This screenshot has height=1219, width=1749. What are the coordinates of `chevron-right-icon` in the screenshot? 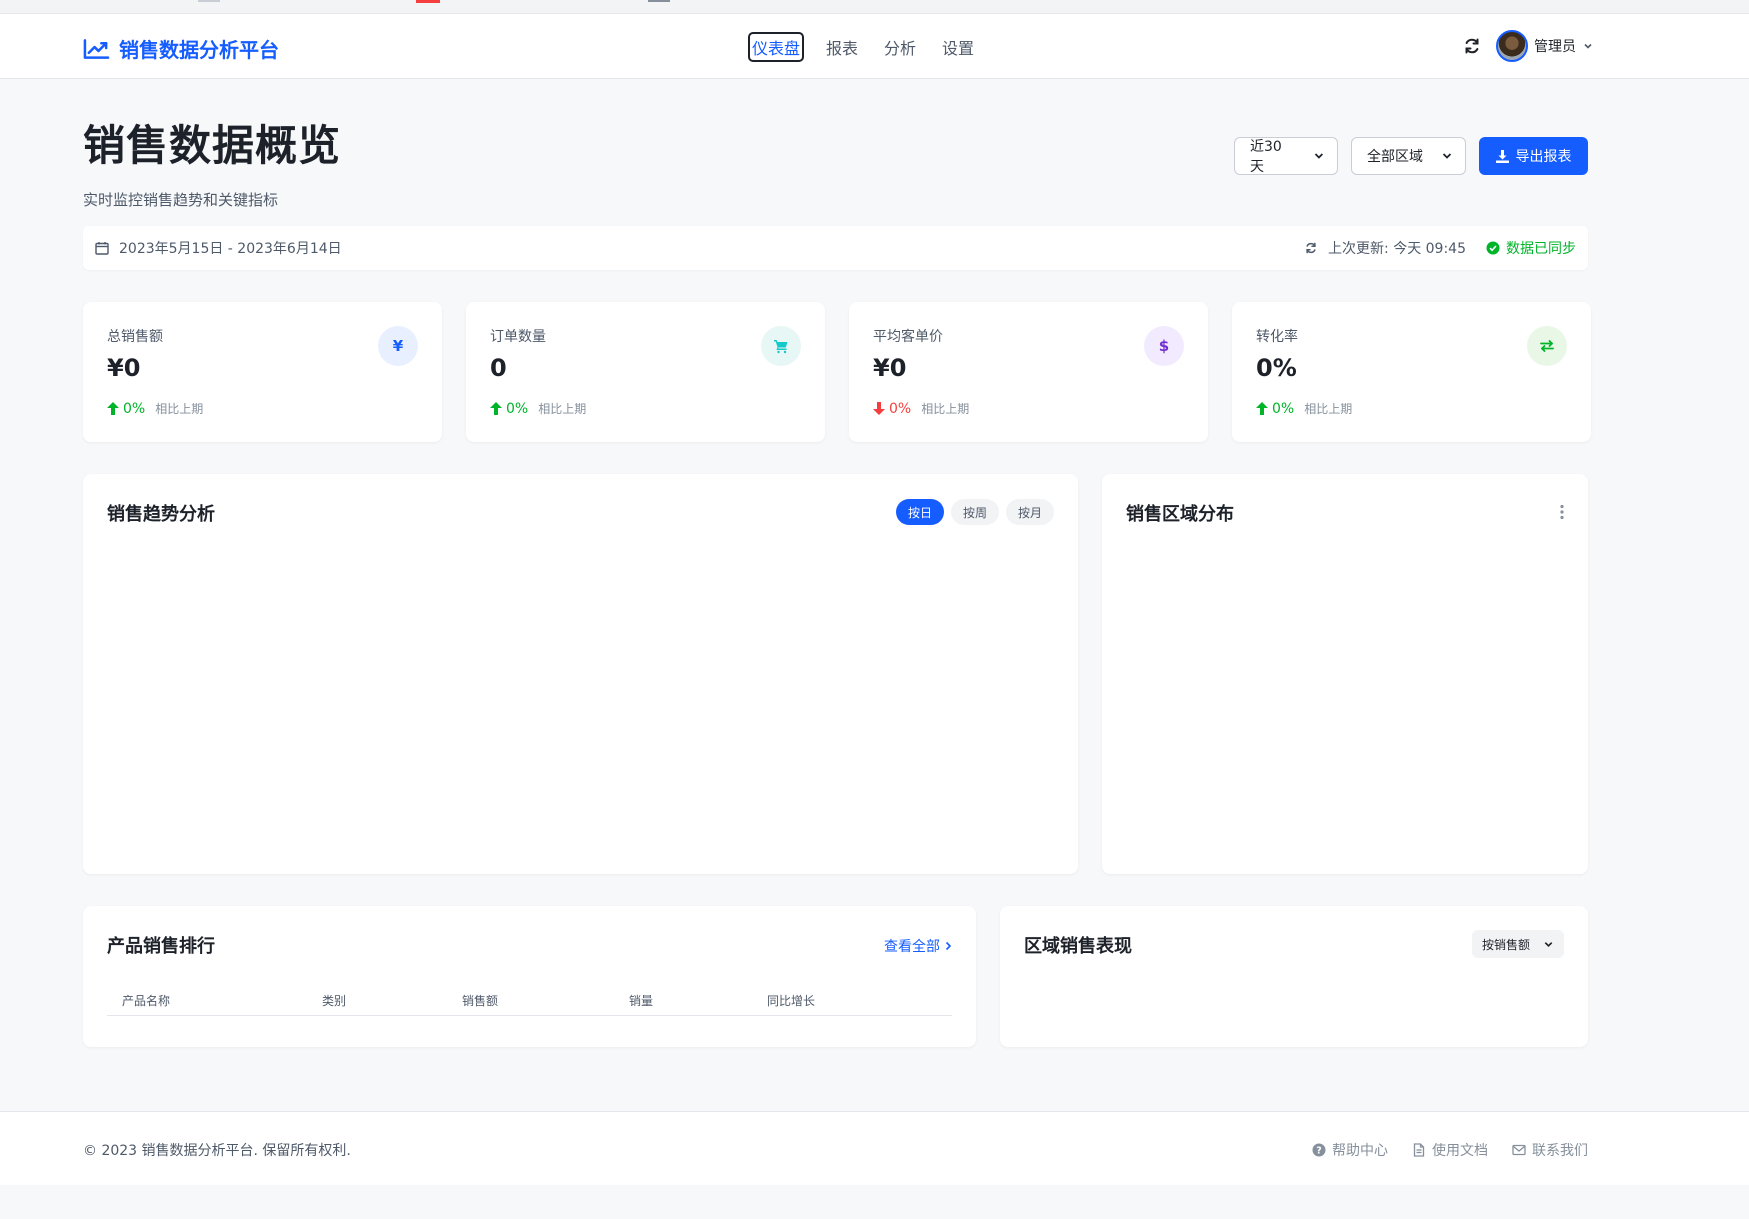 It's located at (948, 946).